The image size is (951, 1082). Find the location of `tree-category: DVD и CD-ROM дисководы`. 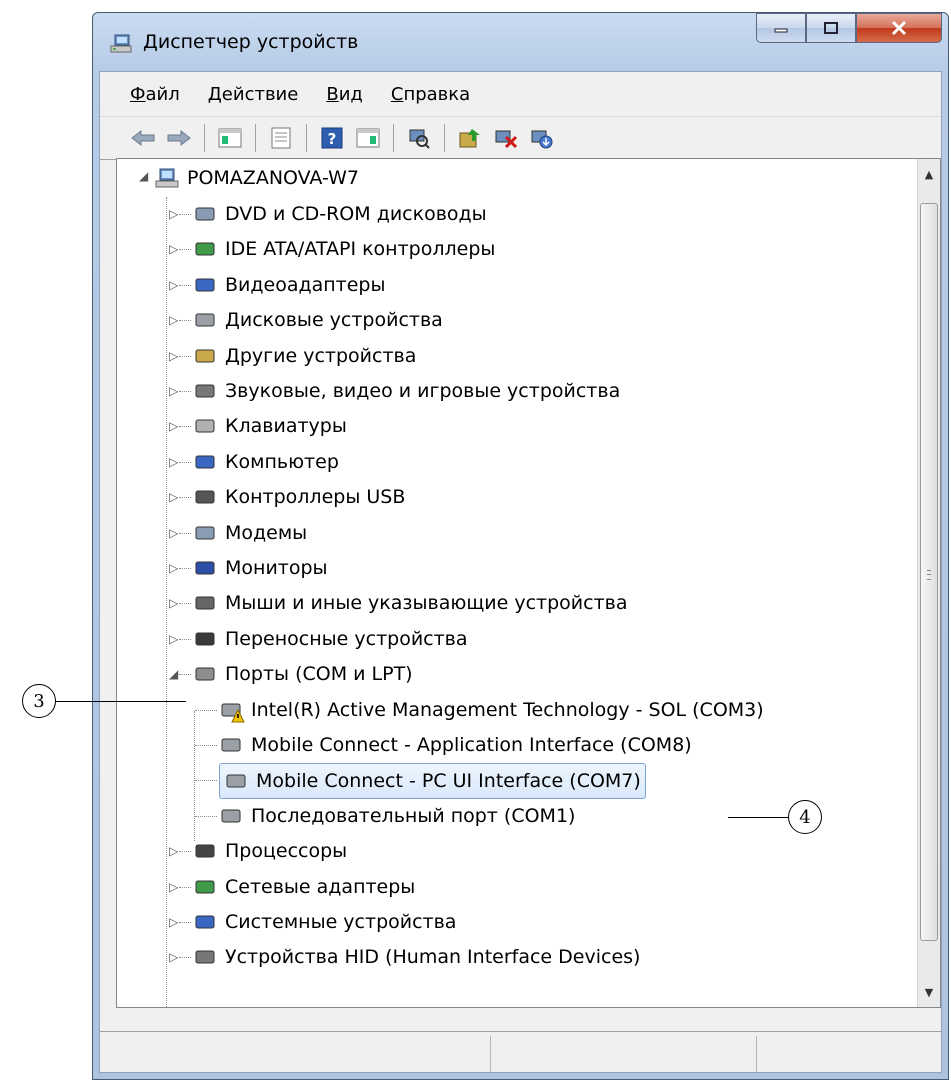

tree-category: DVD и CD-ROM дисководы is located at coordinates (340, 214).